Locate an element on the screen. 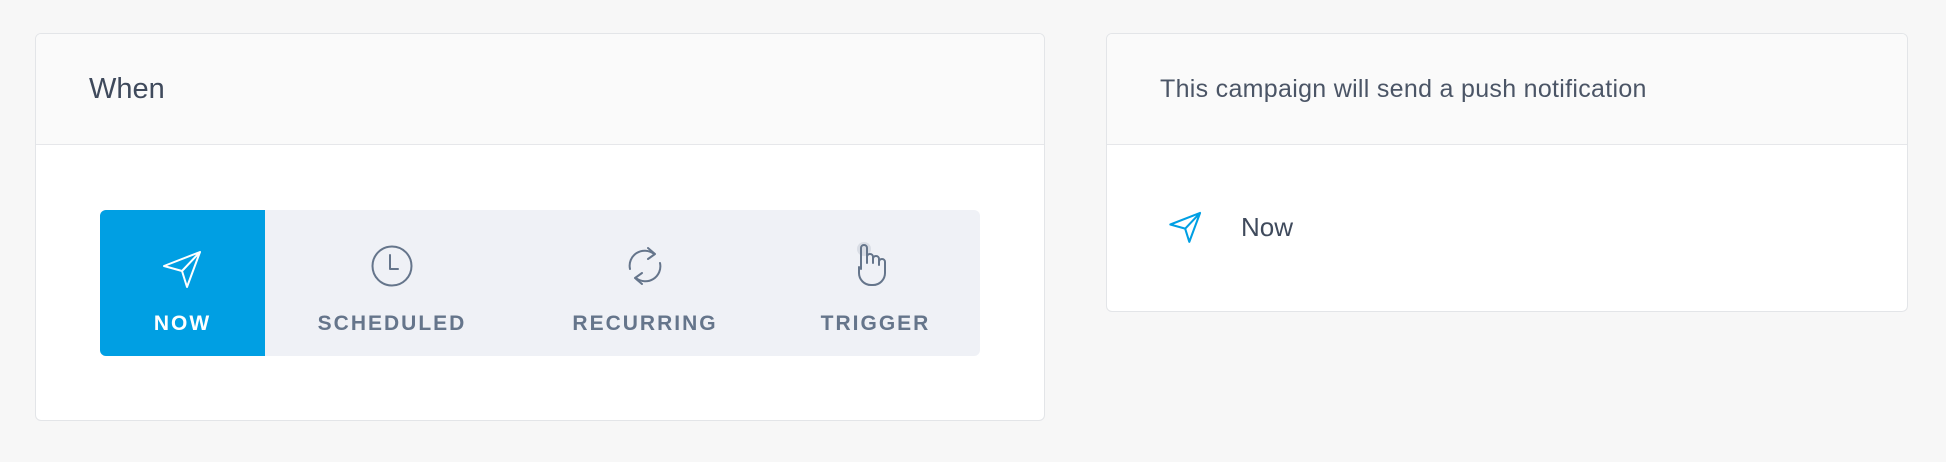  option-recurring-label: RECURRING is located at coordinates (645, 323).